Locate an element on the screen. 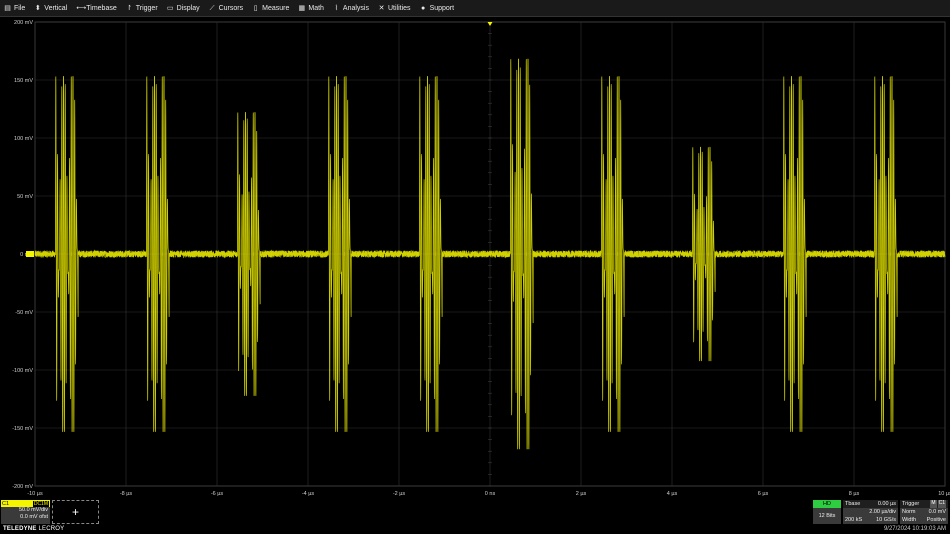 This screenshot has height=534, width=950. menu-label: Analysis is located at coordinates (355, 8).